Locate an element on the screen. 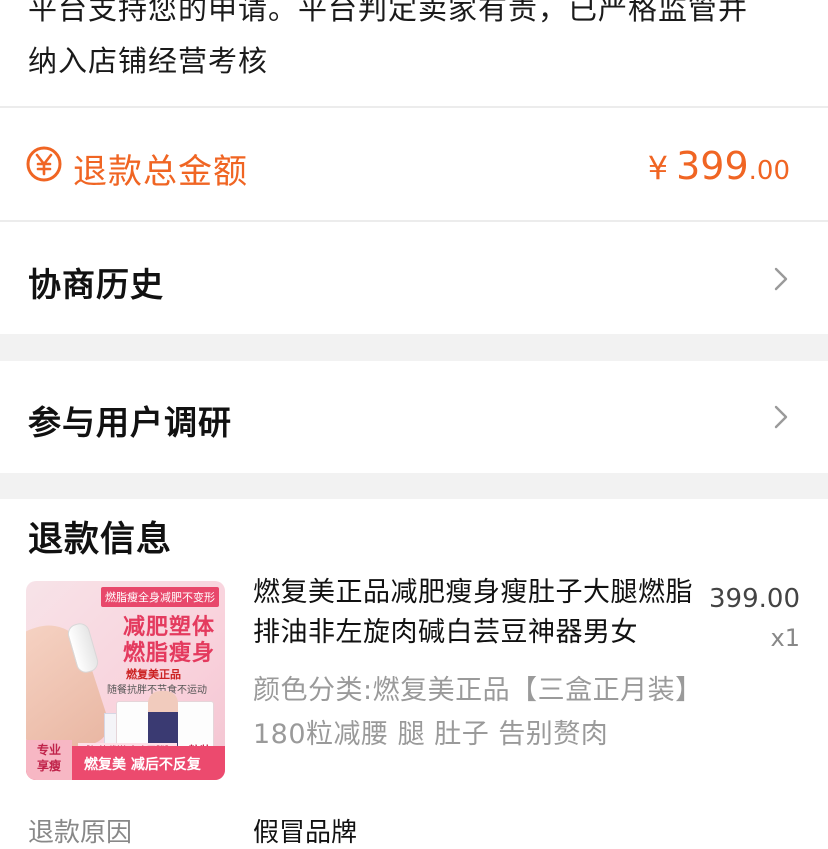 The height and width of the screenshot is (849, 828). product-quantity: x1 is located at coordinates (785, 638).